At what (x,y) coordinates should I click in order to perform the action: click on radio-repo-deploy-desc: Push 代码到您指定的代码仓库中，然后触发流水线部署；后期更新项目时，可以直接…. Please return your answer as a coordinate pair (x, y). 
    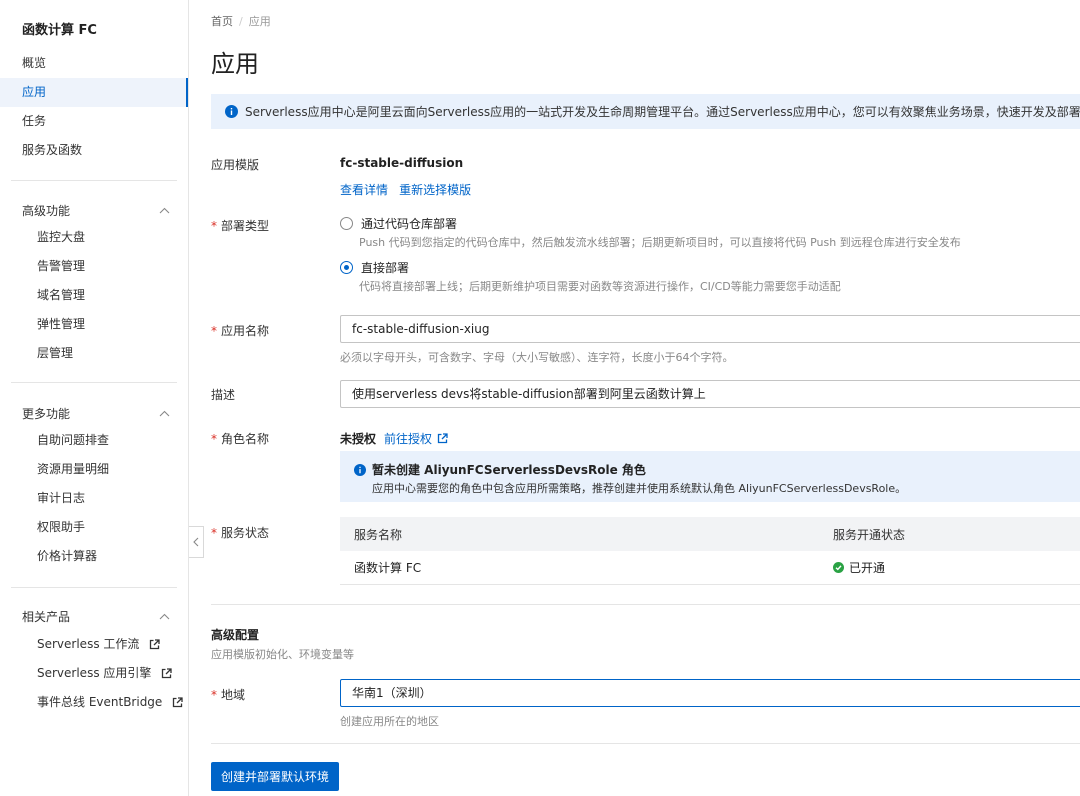
    Looking at the image, I should click on (660, 242).